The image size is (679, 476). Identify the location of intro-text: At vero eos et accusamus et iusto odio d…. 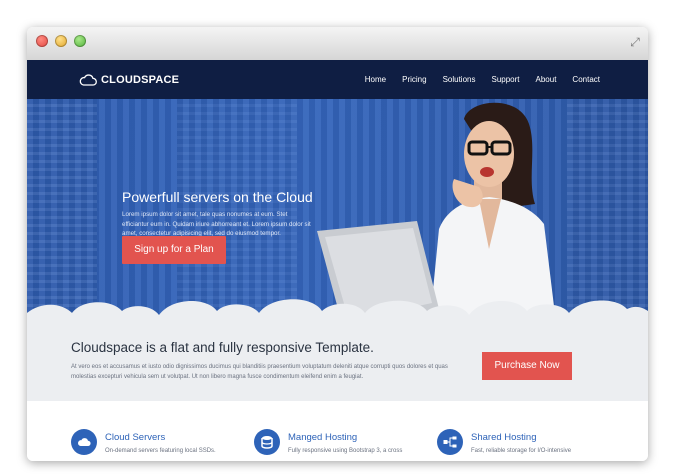
(259, 372).